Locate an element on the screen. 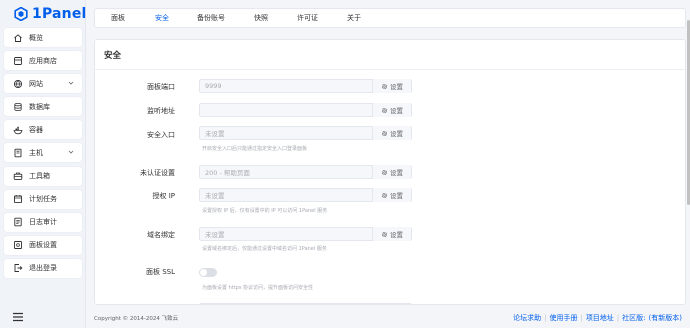 This screenshot has height=328, width=690. next-field-input is located at coordinates (305, 303).